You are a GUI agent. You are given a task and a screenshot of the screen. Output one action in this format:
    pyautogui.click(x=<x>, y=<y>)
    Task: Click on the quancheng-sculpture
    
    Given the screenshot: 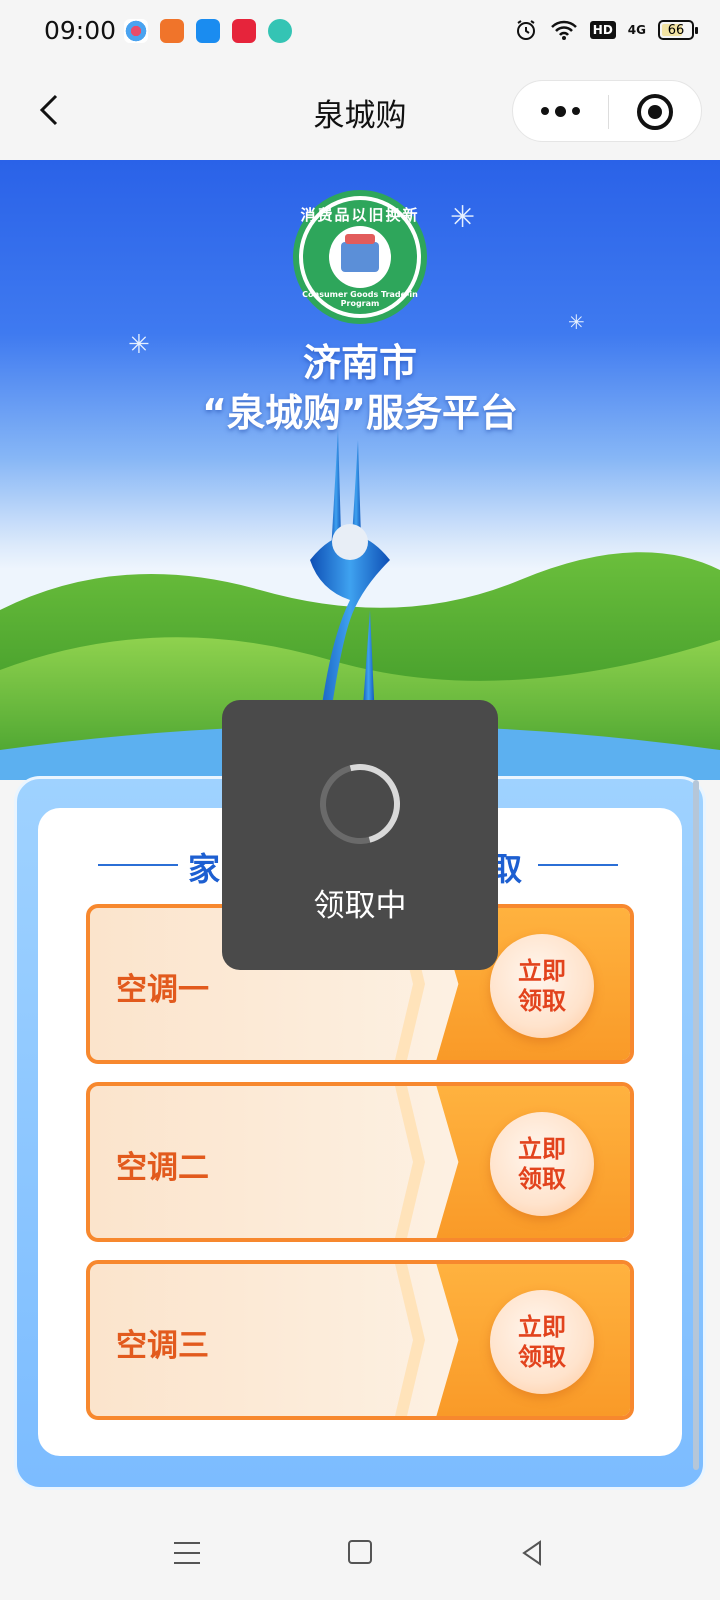 What is the action you would take?
    pyautogui.click(x=350, y=575)
    